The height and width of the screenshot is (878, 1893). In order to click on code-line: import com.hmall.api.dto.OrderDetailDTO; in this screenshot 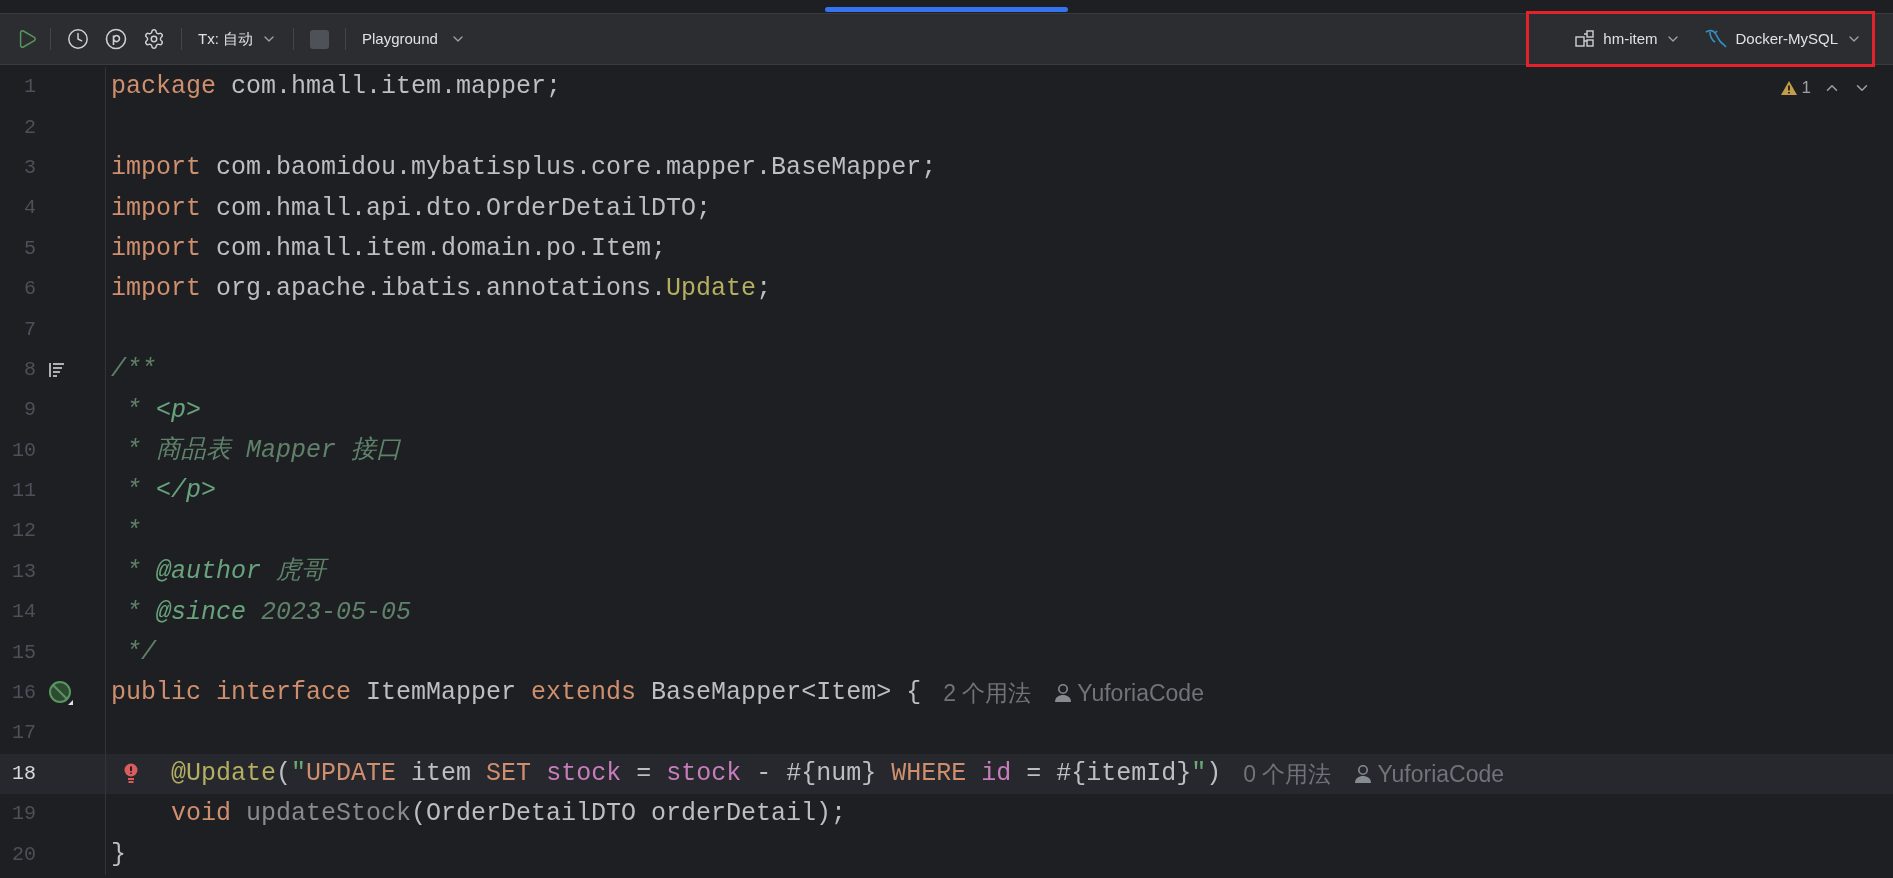, I will do `click(411, 208)`.